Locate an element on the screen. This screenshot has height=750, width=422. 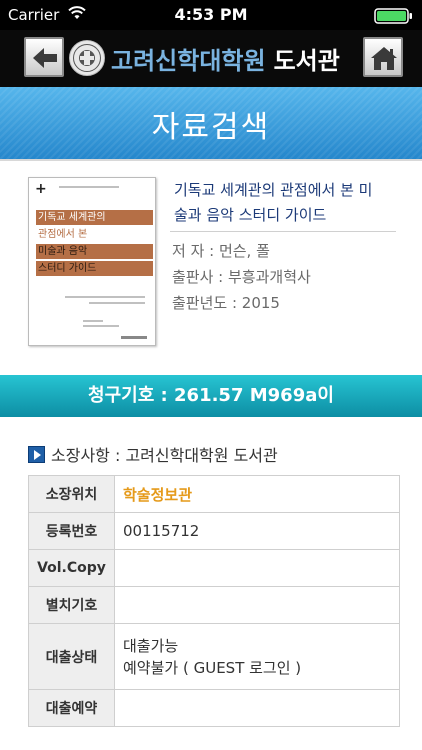
table-row: 대출상태 대출가능 예약불가 ( GUEST 로그인 ) is located at coordinates (214, 656).